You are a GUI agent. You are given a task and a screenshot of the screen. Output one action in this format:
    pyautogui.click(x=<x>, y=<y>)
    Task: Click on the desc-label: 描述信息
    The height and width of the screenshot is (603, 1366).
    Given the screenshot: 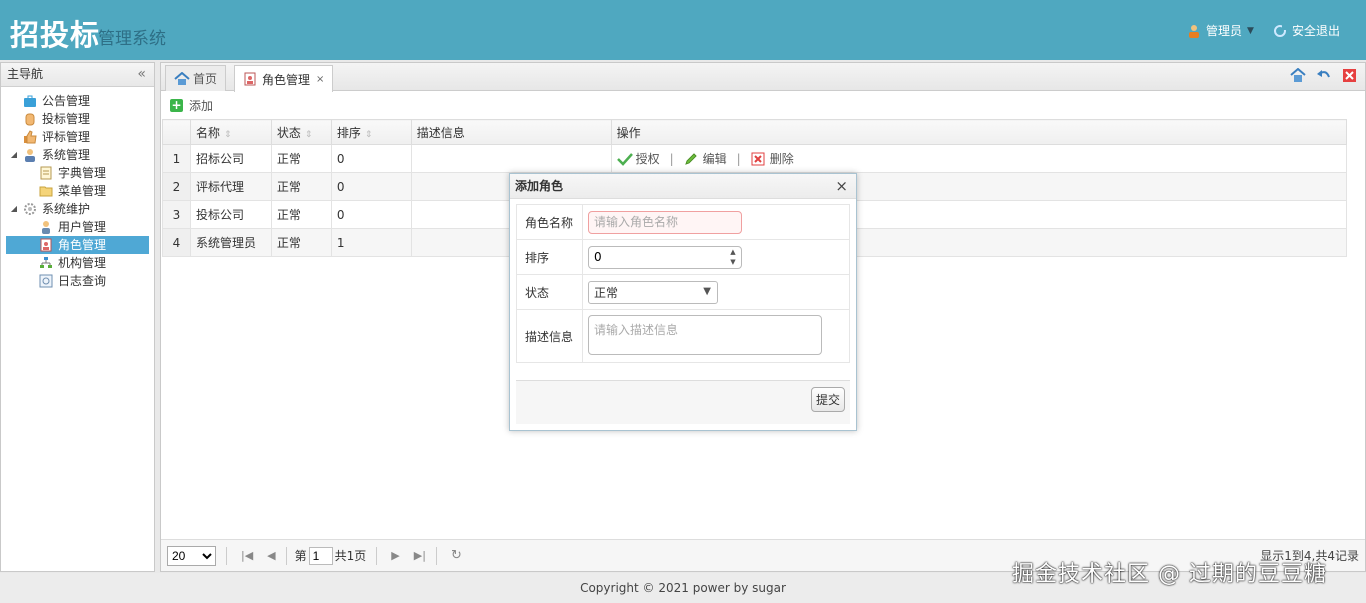 What is the action you would take?
    pyautogui.click(x=549, y=336)
    